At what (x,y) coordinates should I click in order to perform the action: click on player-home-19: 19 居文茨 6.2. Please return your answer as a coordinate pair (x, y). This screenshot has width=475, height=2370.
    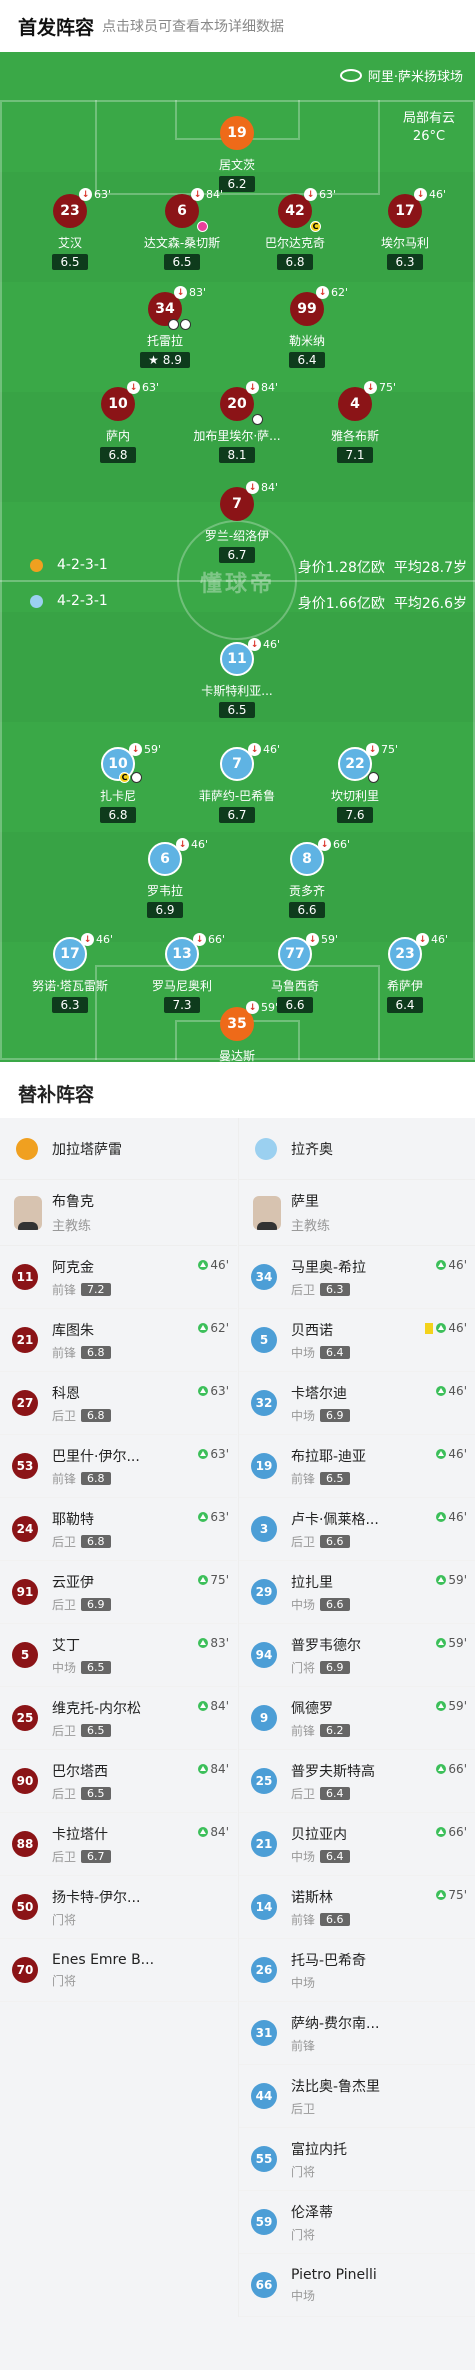
    Looking at the image, I should click on (237, 154).